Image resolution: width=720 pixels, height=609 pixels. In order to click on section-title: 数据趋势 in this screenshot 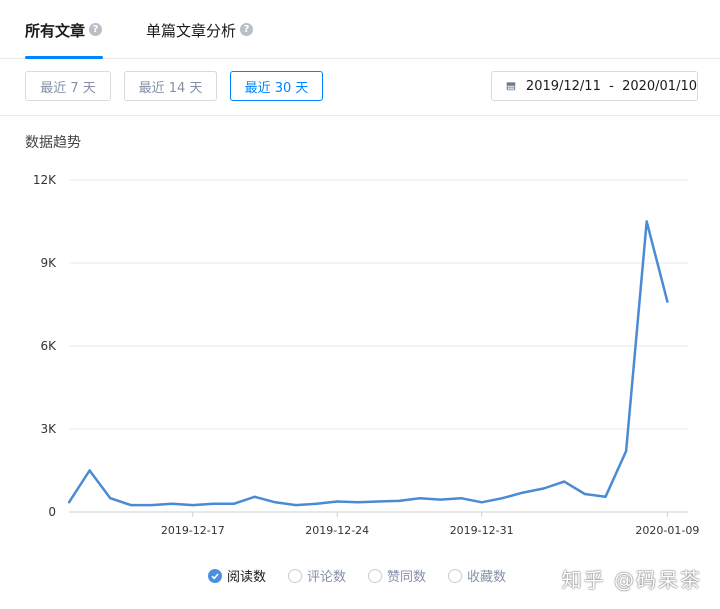, I will do `click(53, 143)`.